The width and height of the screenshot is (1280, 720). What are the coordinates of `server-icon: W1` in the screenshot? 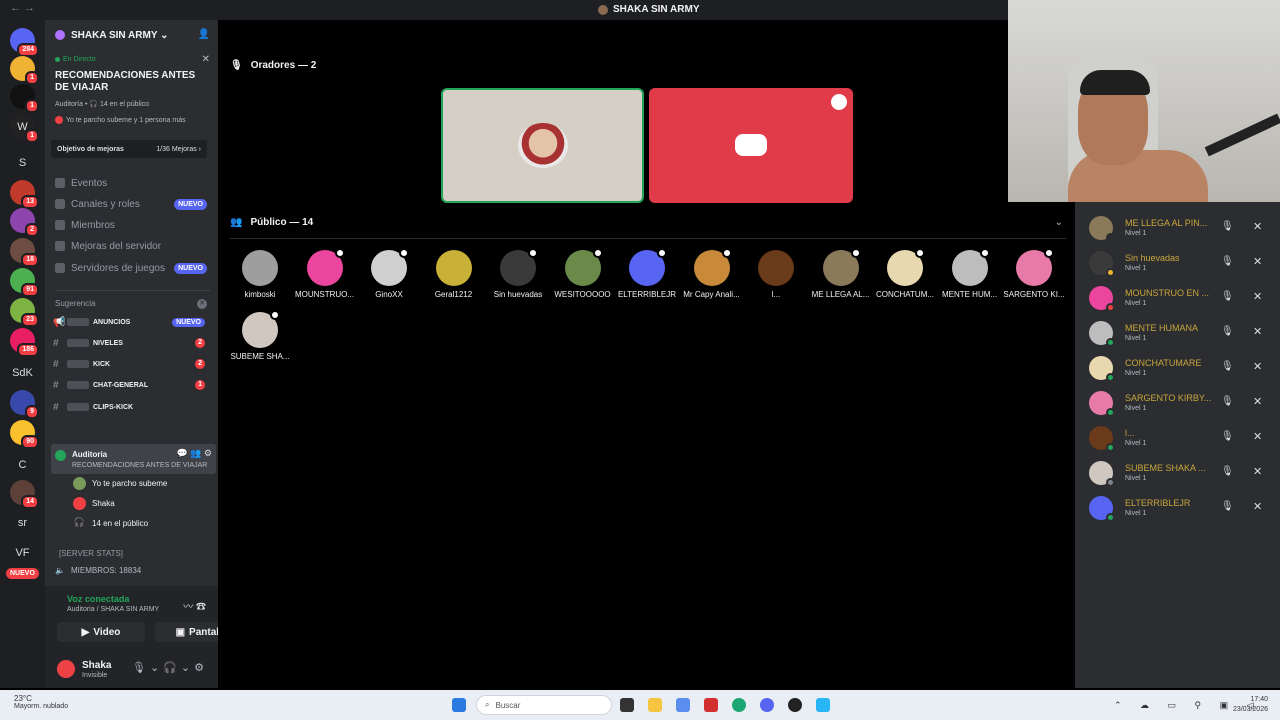 It's located at (24, 128).